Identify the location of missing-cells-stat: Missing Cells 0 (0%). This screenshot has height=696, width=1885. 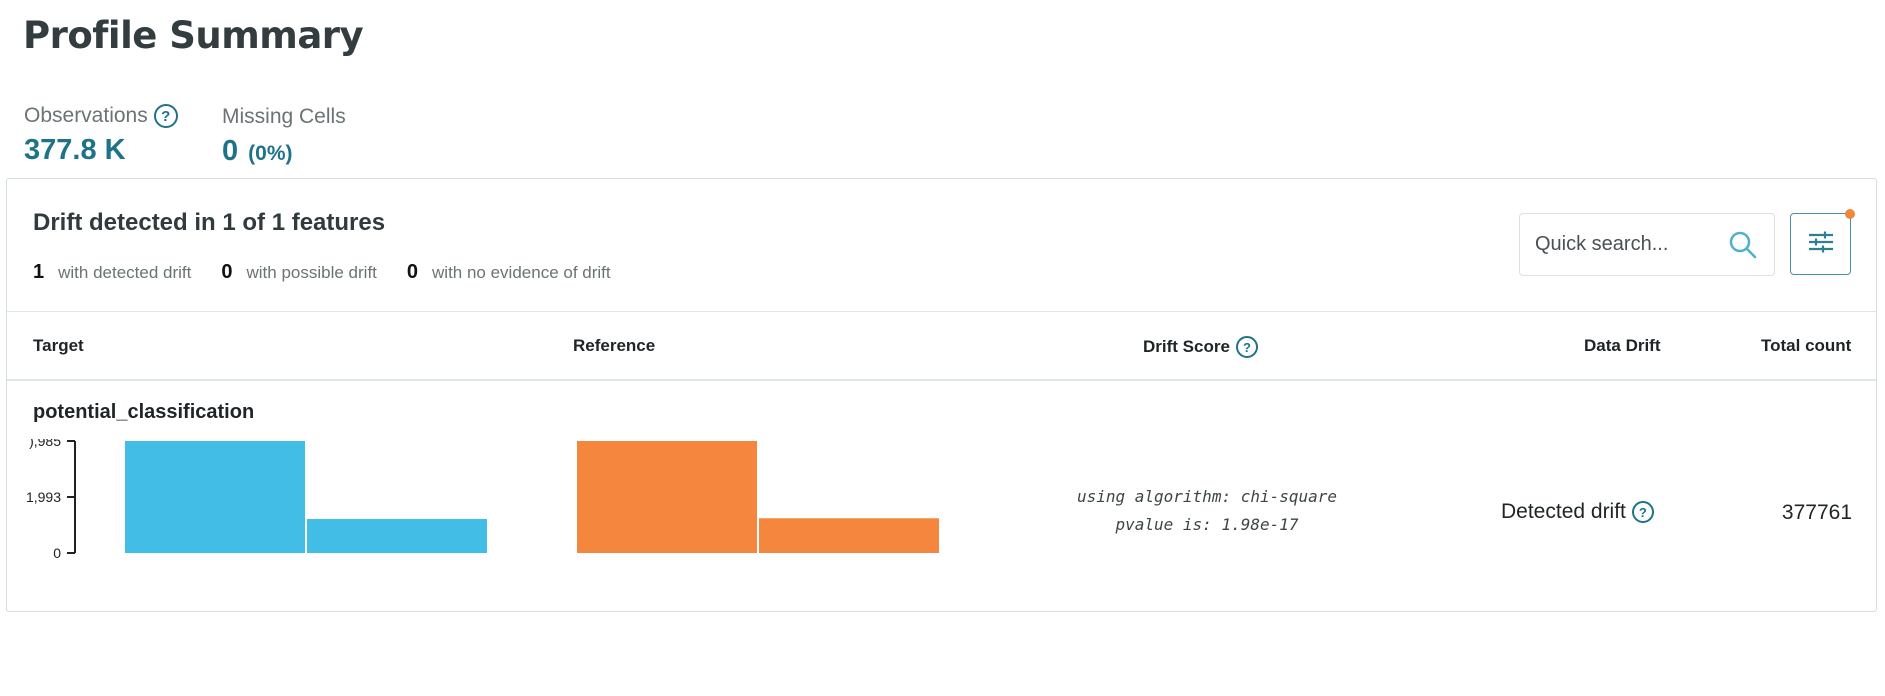
(284, 136).